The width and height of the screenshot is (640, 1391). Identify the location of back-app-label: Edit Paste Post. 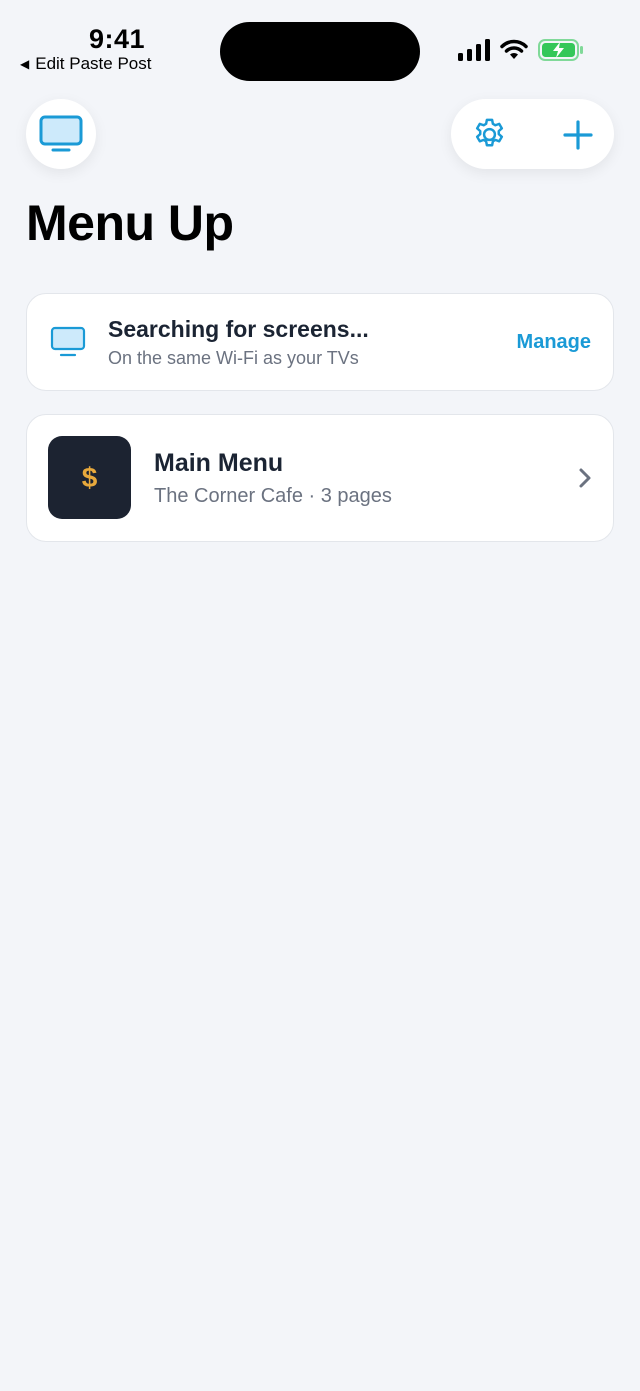
(93, 63).